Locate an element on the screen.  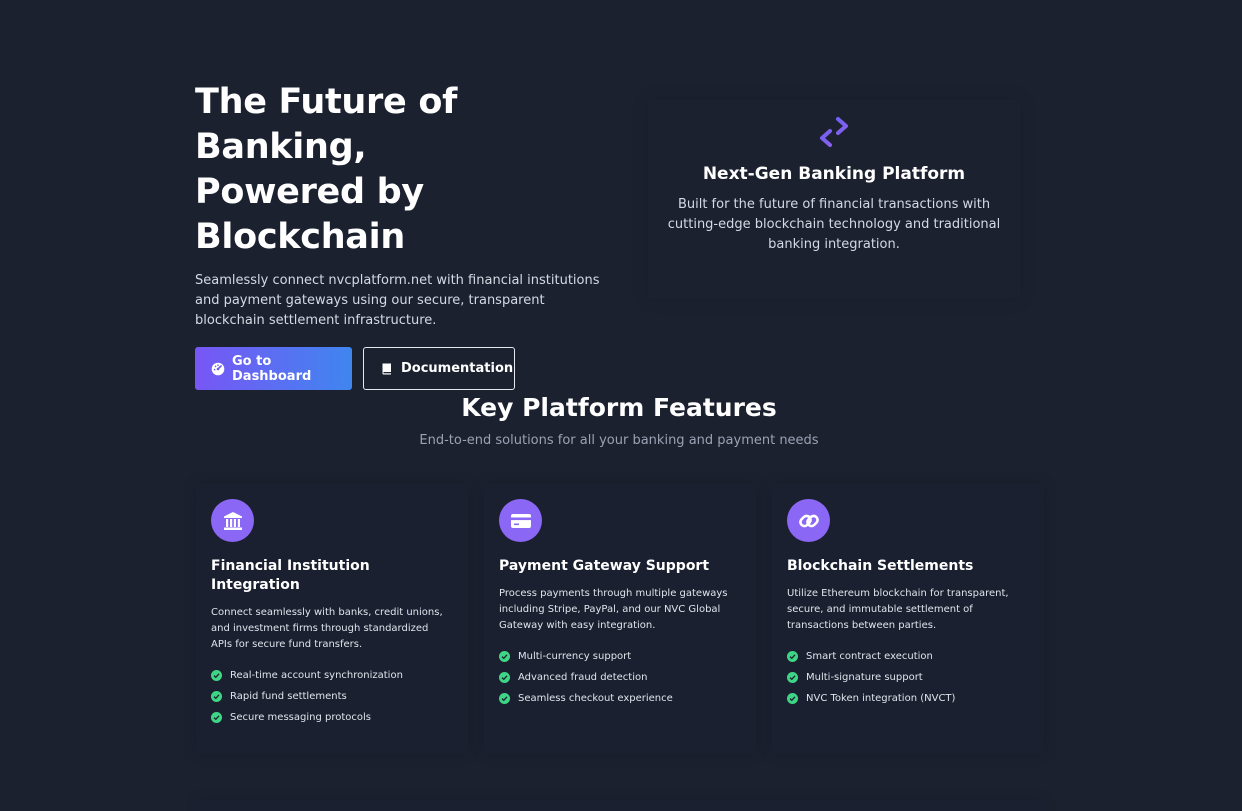
go-to-dashboard-label: Go to Dashboard is located at coordinates (272, 368).